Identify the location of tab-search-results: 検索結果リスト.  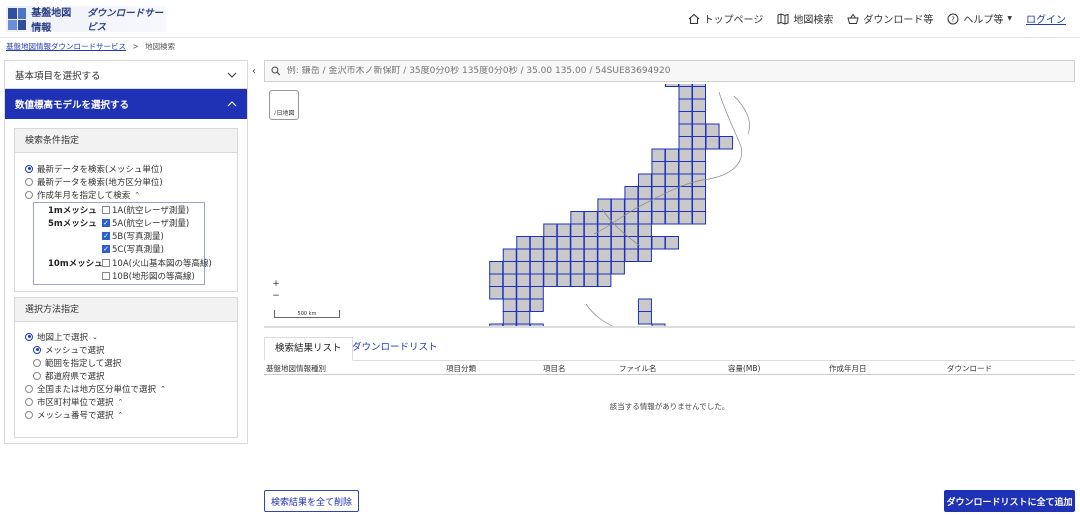
(308, 349).